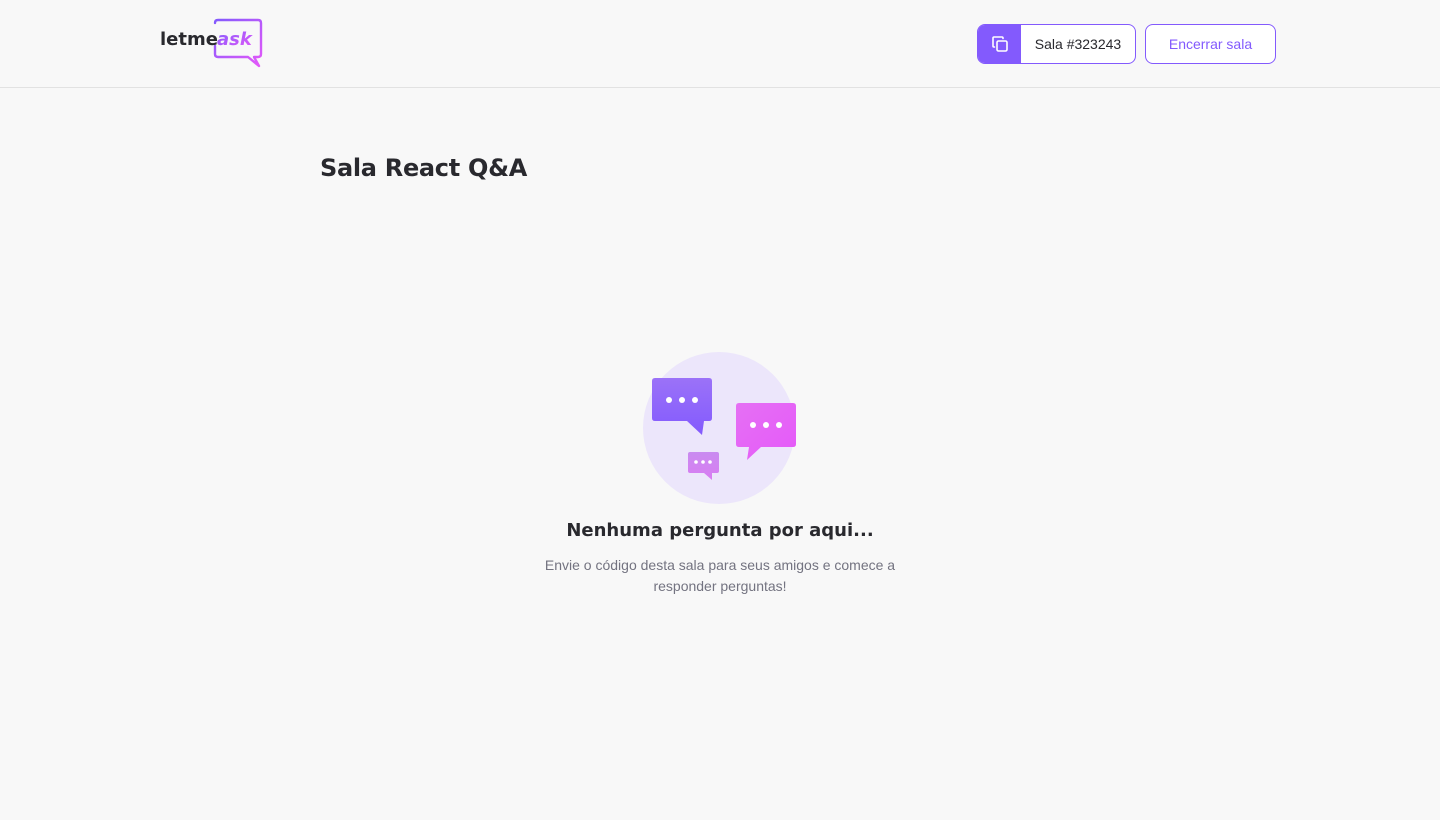  What do you see at coordinates (235, 39) in the screenshot?
I see `svg-text: ask` at bounding box center [235, 39].